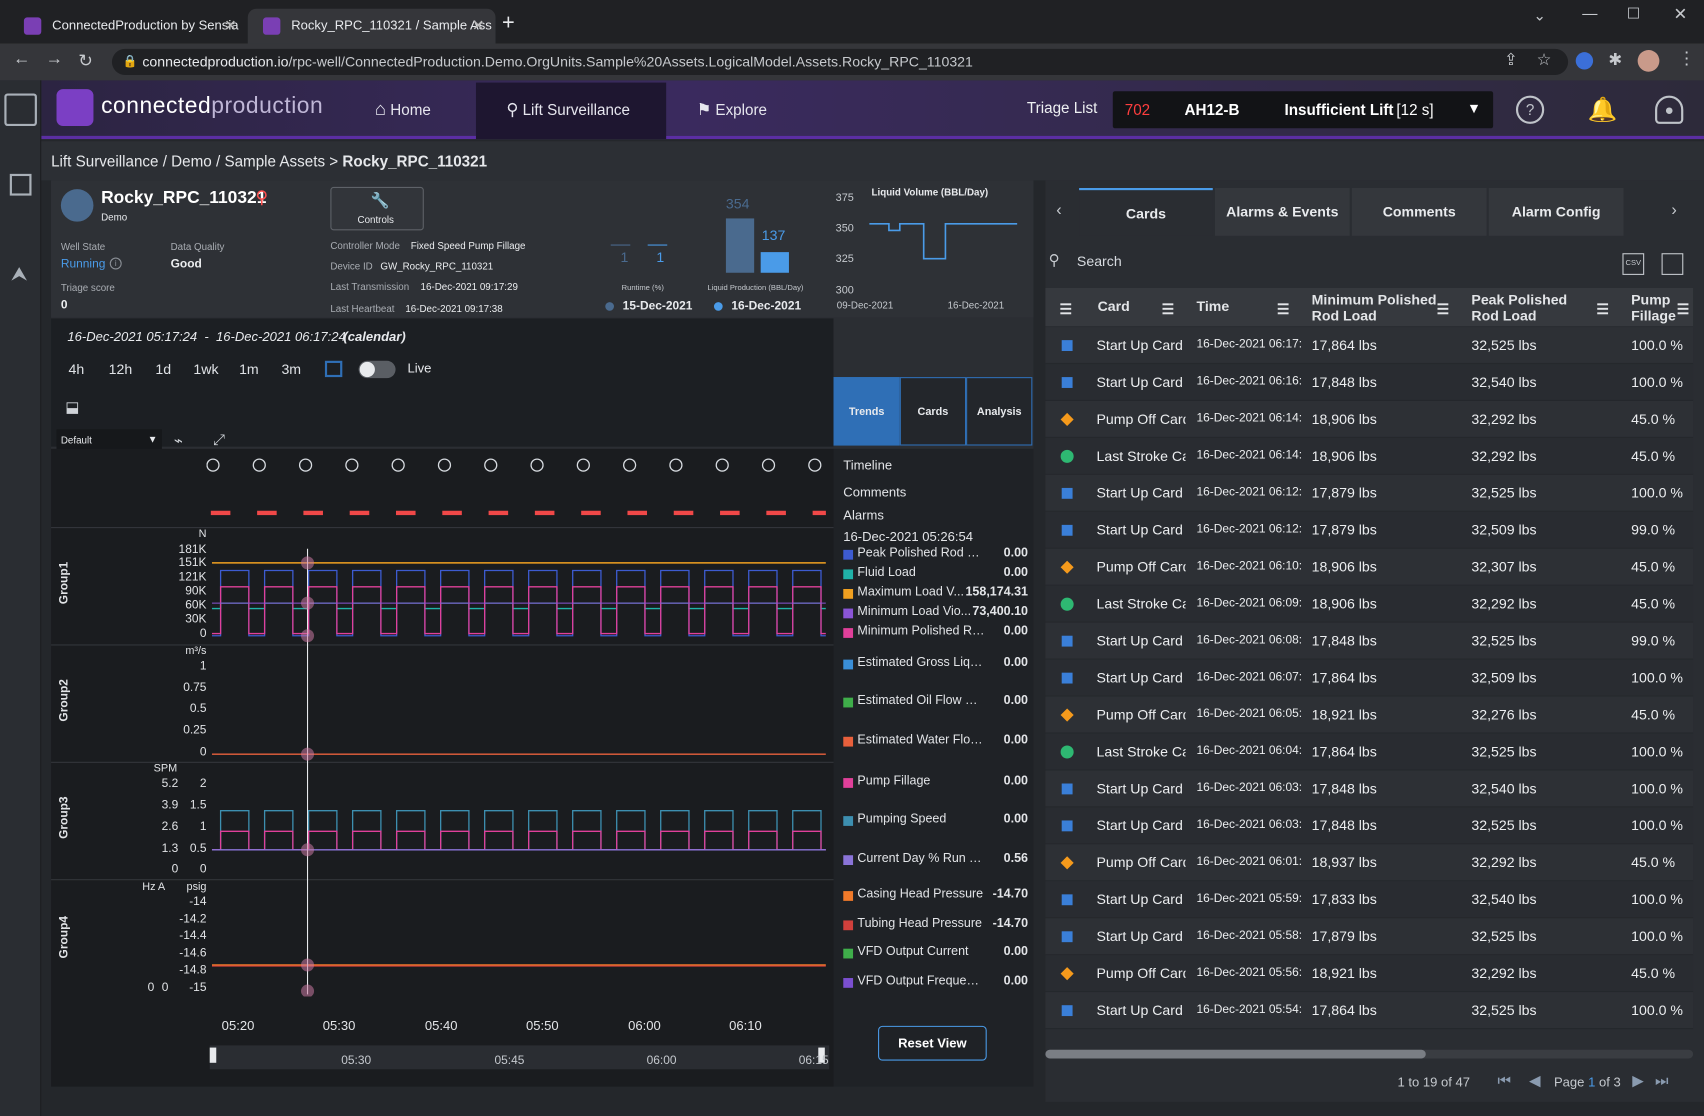 This screenshot has width=1704, height=1116. What do you see at coordinates (19, 274) in the screenshot?
I see `navigate-arrow-icon: ⮝` at bounding box center [19, 274].